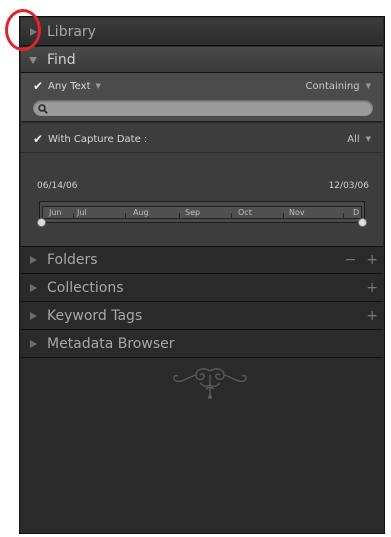 Image resolution: width=391 pixels, height=537 pixels. I want to click on section-collections: Collections +, so click(202, 288).